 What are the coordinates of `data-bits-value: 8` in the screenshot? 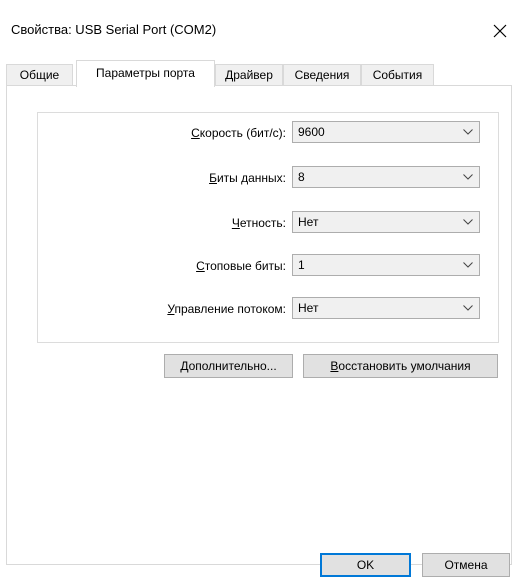 It's located at (301, 177).